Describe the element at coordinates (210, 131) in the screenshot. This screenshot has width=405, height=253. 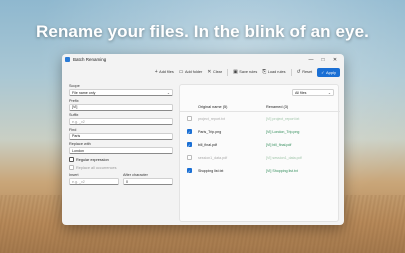
I see `original-name-cell: Paris_Trip.png` at that location.